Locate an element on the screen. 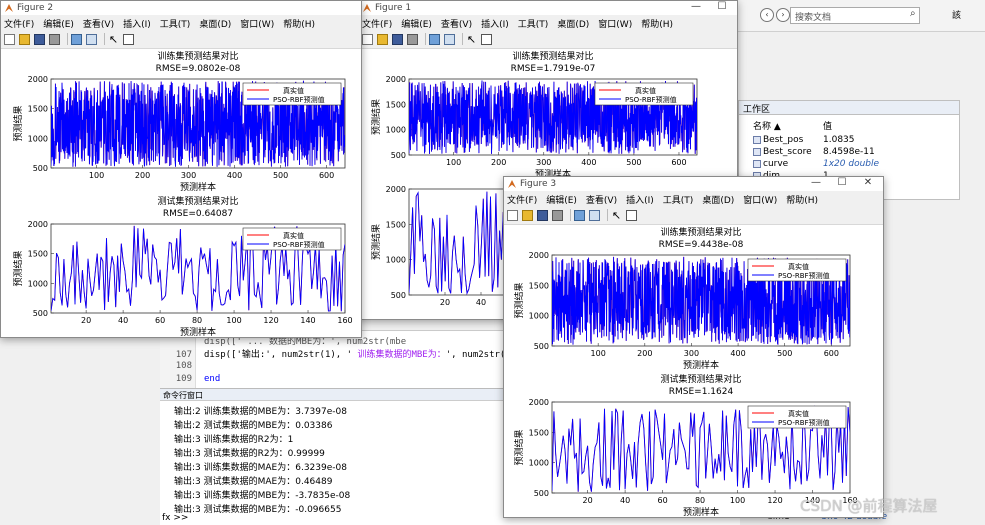 This screenshot has width=985, height=525. code-line: 108 is located at coordinates (183, 366).